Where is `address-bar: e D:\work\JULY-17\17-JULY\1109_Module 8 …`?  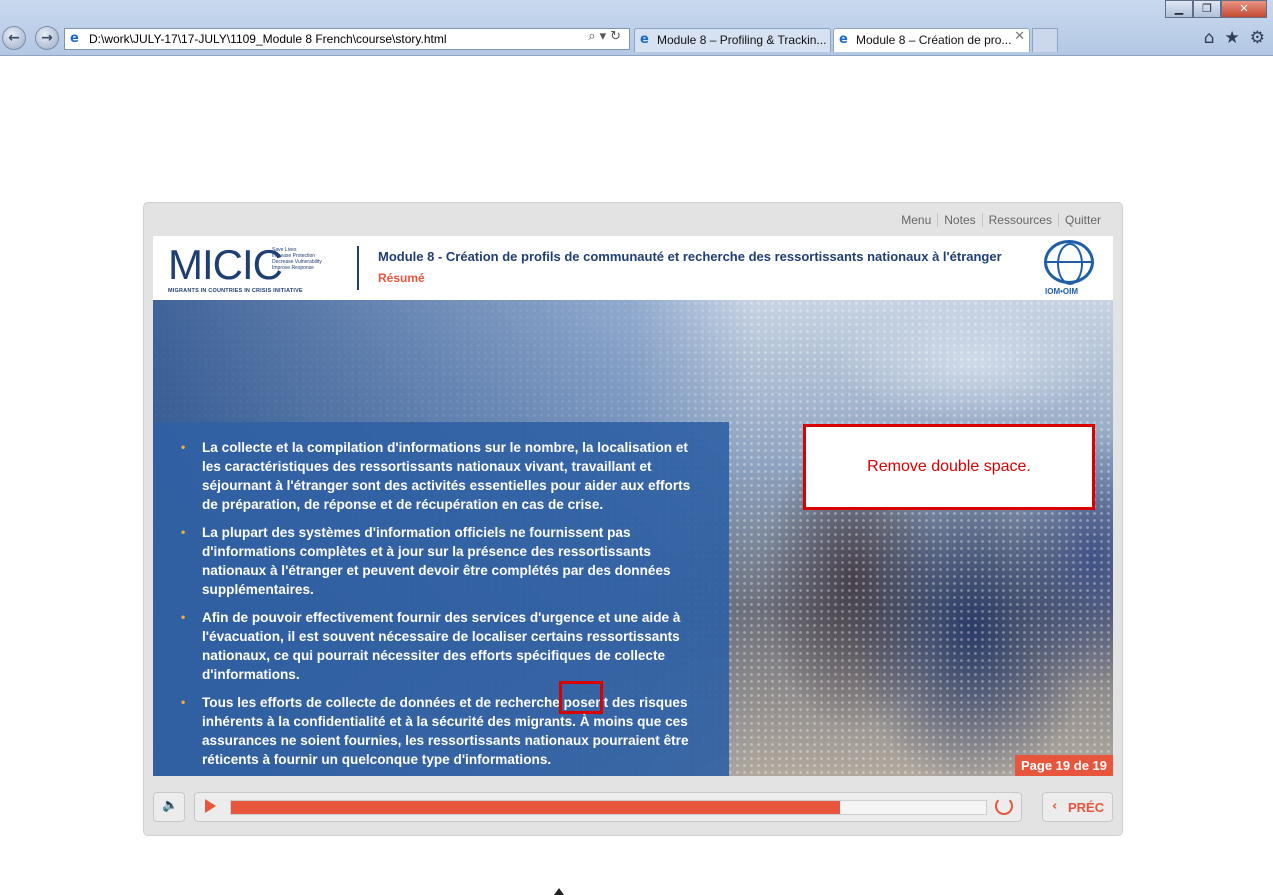 address-bar: e D:\work\JULY-17\17-JULY\1109_Module 8 … is located at coordinates (347, 39).